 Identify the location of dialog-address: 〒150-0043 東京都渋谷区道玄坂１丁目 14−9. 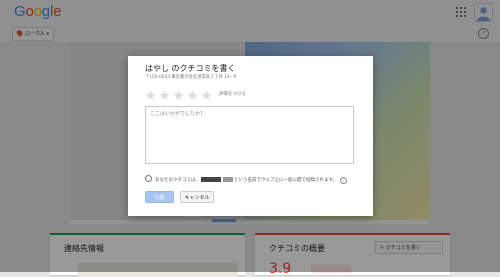
(191, 77).